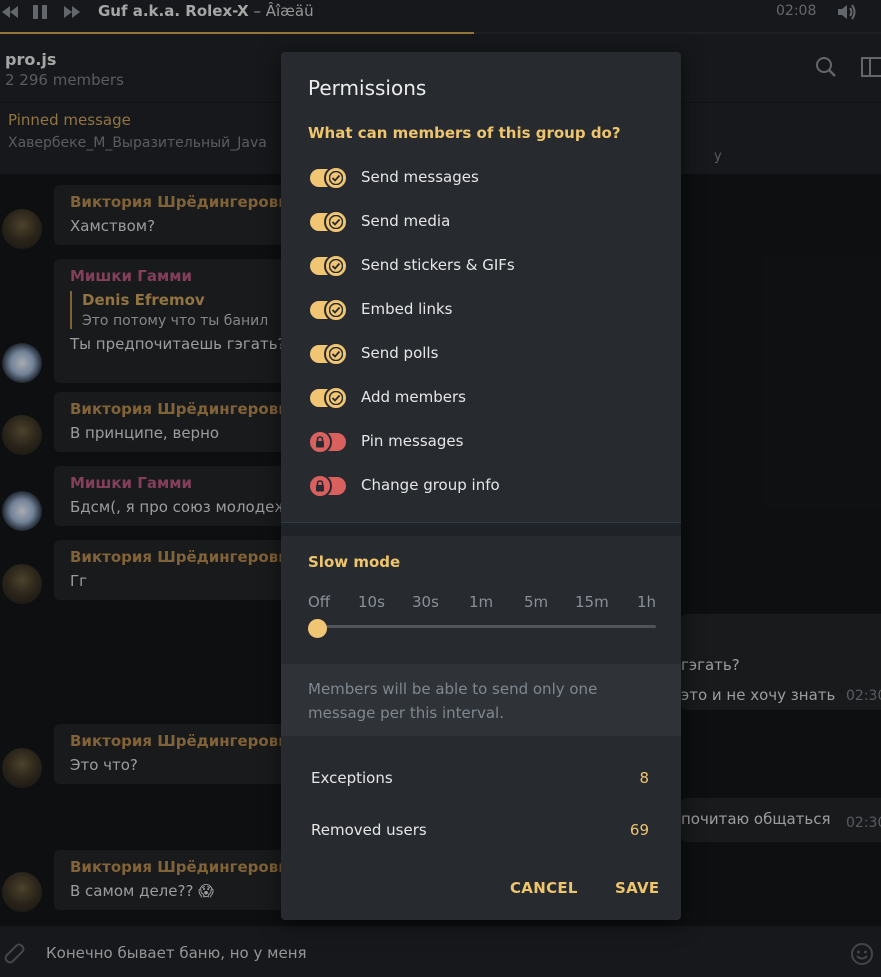  I want to click on permission-send-messages: Send messages, so click(478, 178).